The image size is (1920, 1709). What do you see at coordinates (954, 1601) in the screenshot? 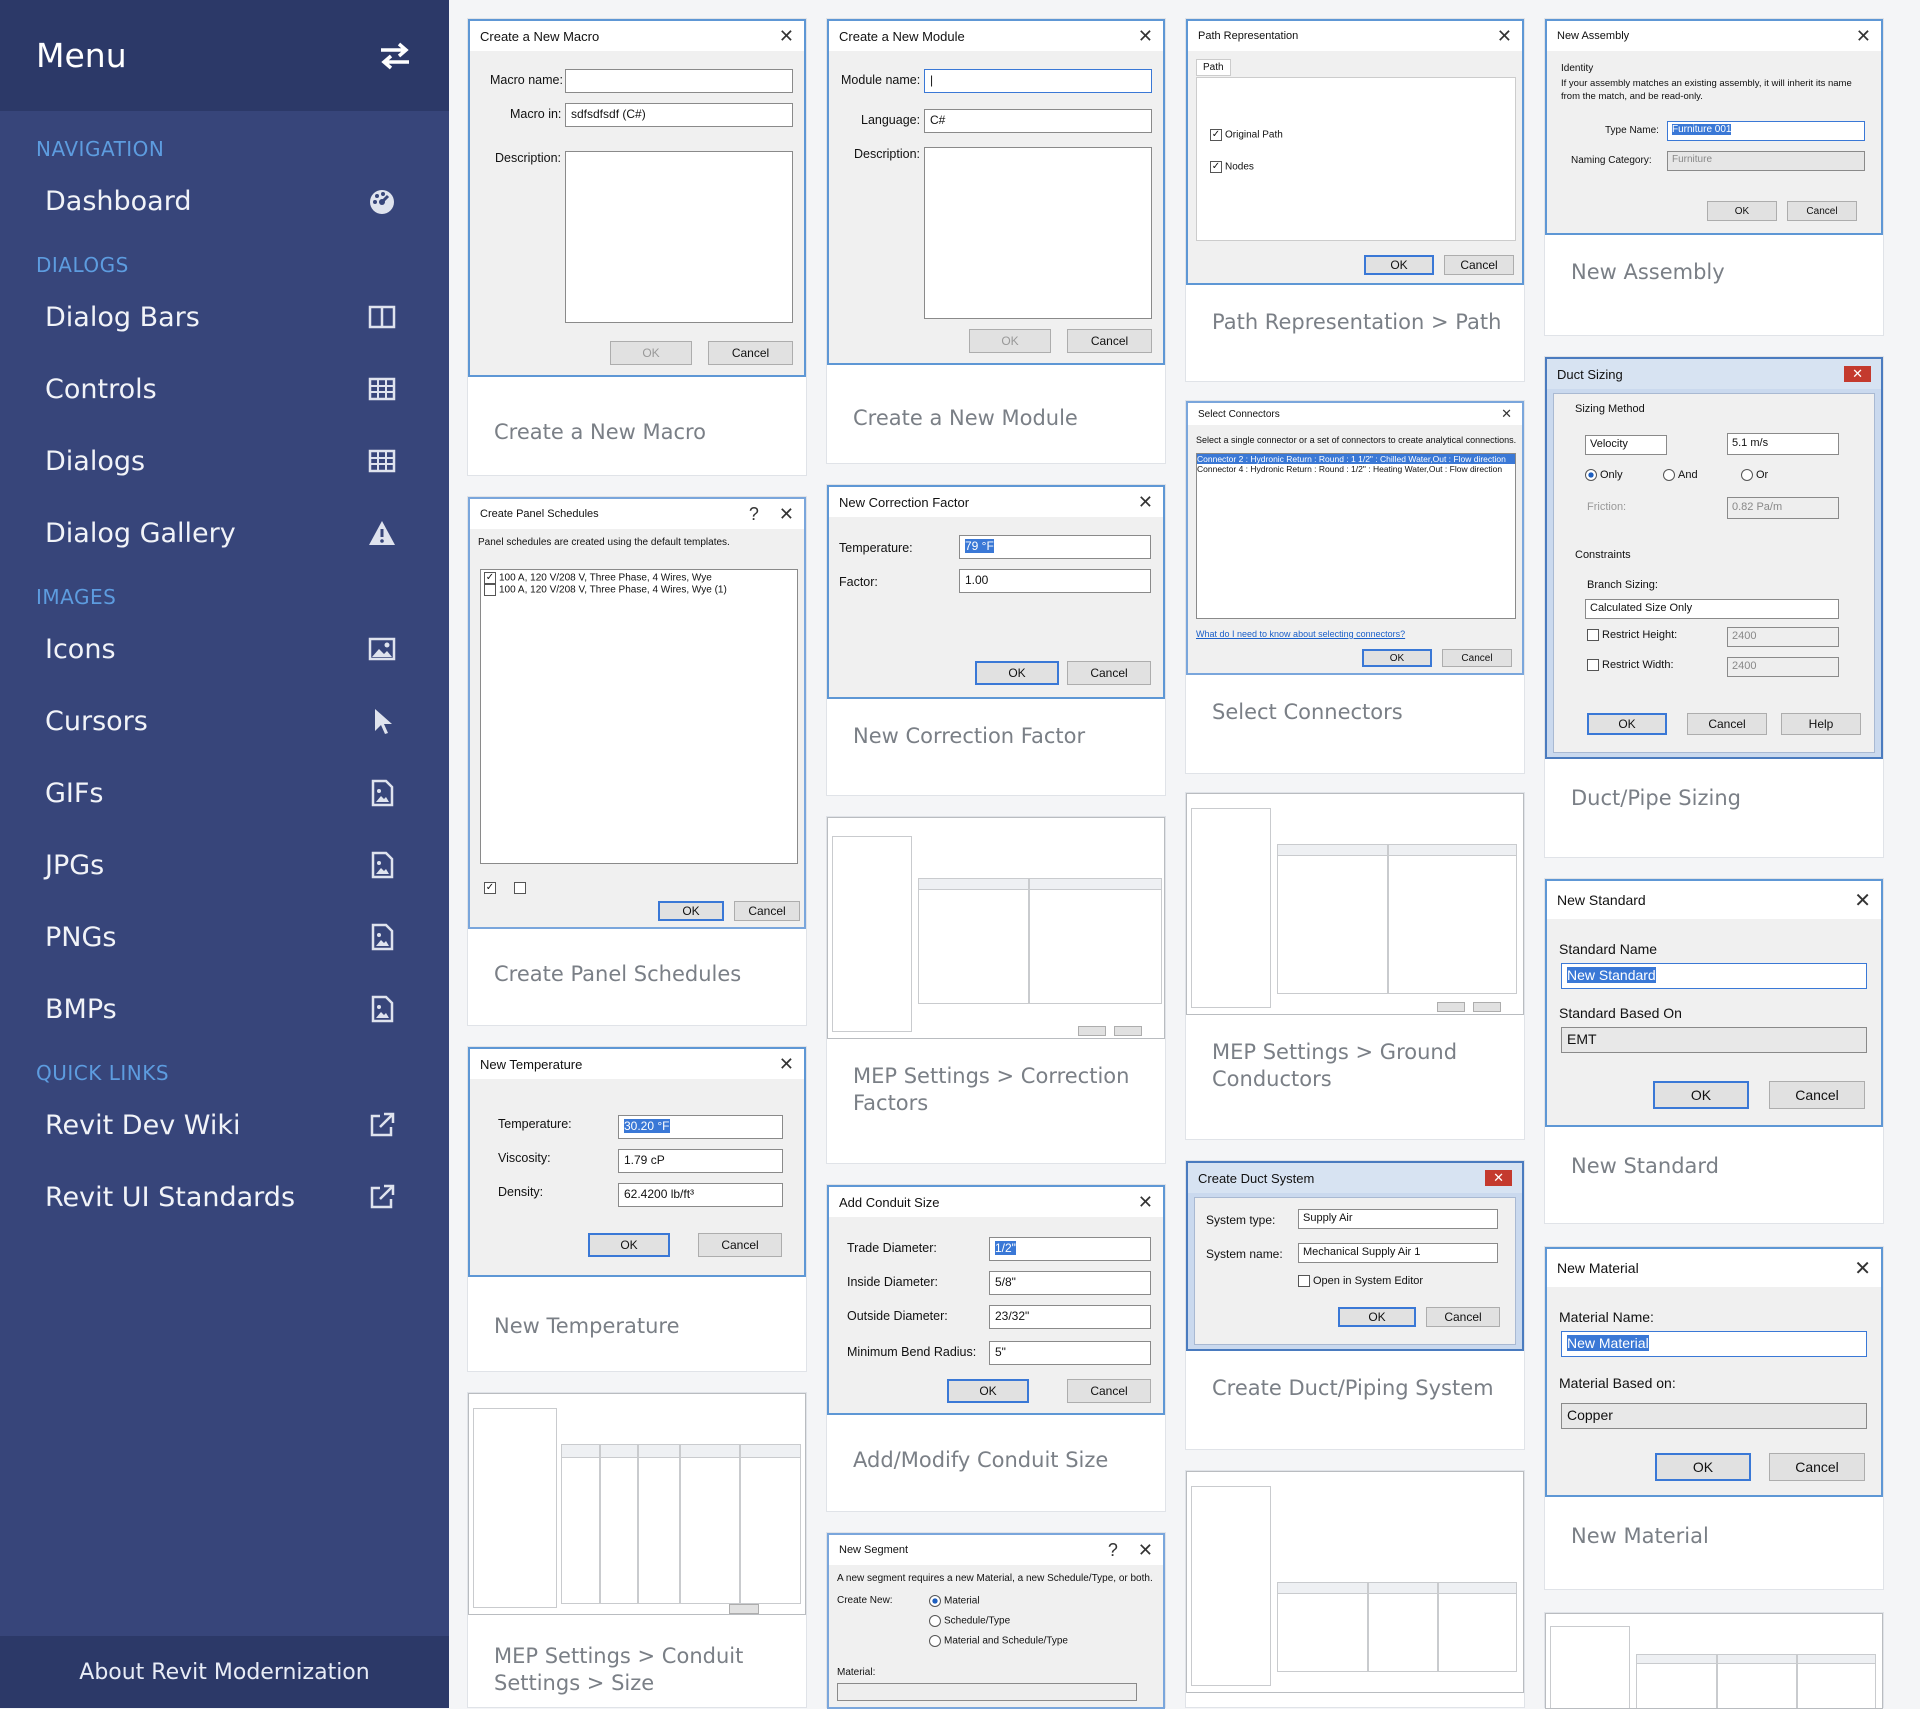
I see `material-radio: Material` at bounding box center [954, 1601].